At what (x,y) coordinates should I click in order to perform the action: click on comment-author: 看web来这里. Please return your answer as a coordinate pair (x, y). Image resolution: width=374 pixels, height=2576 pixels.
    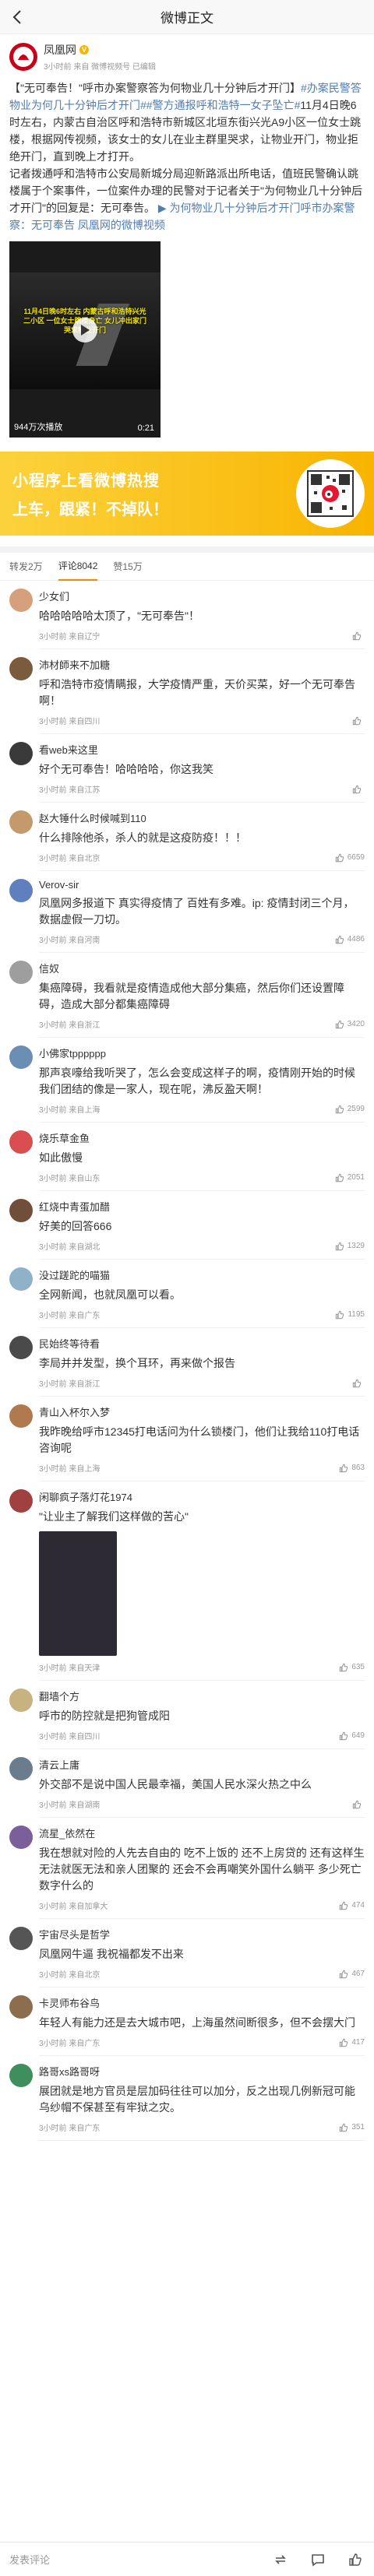
    Looking at the image, I should click on (202, 749).